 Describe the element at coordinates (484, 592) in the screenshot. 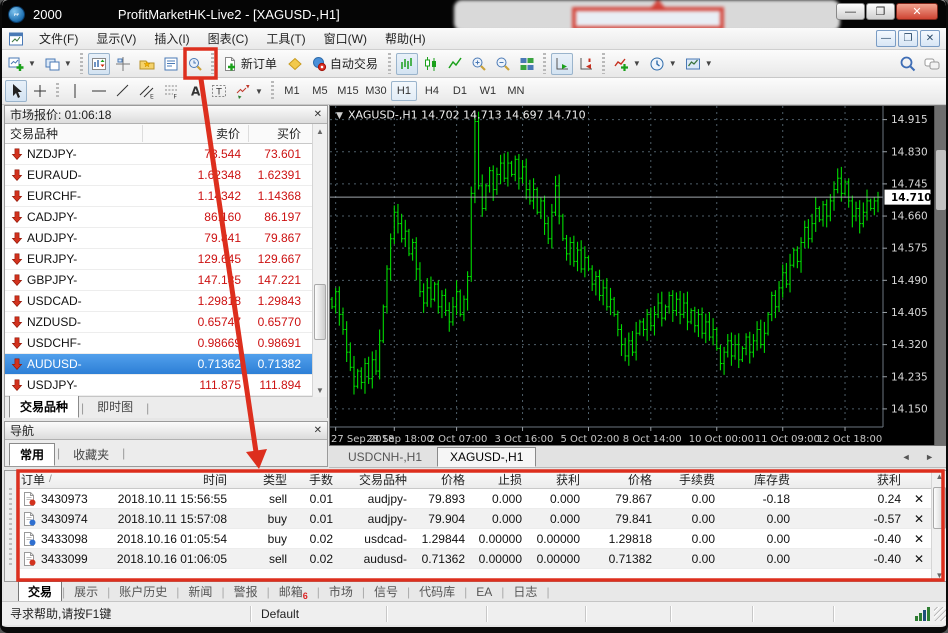

I see `terminal-tab-9: EA` at that location.